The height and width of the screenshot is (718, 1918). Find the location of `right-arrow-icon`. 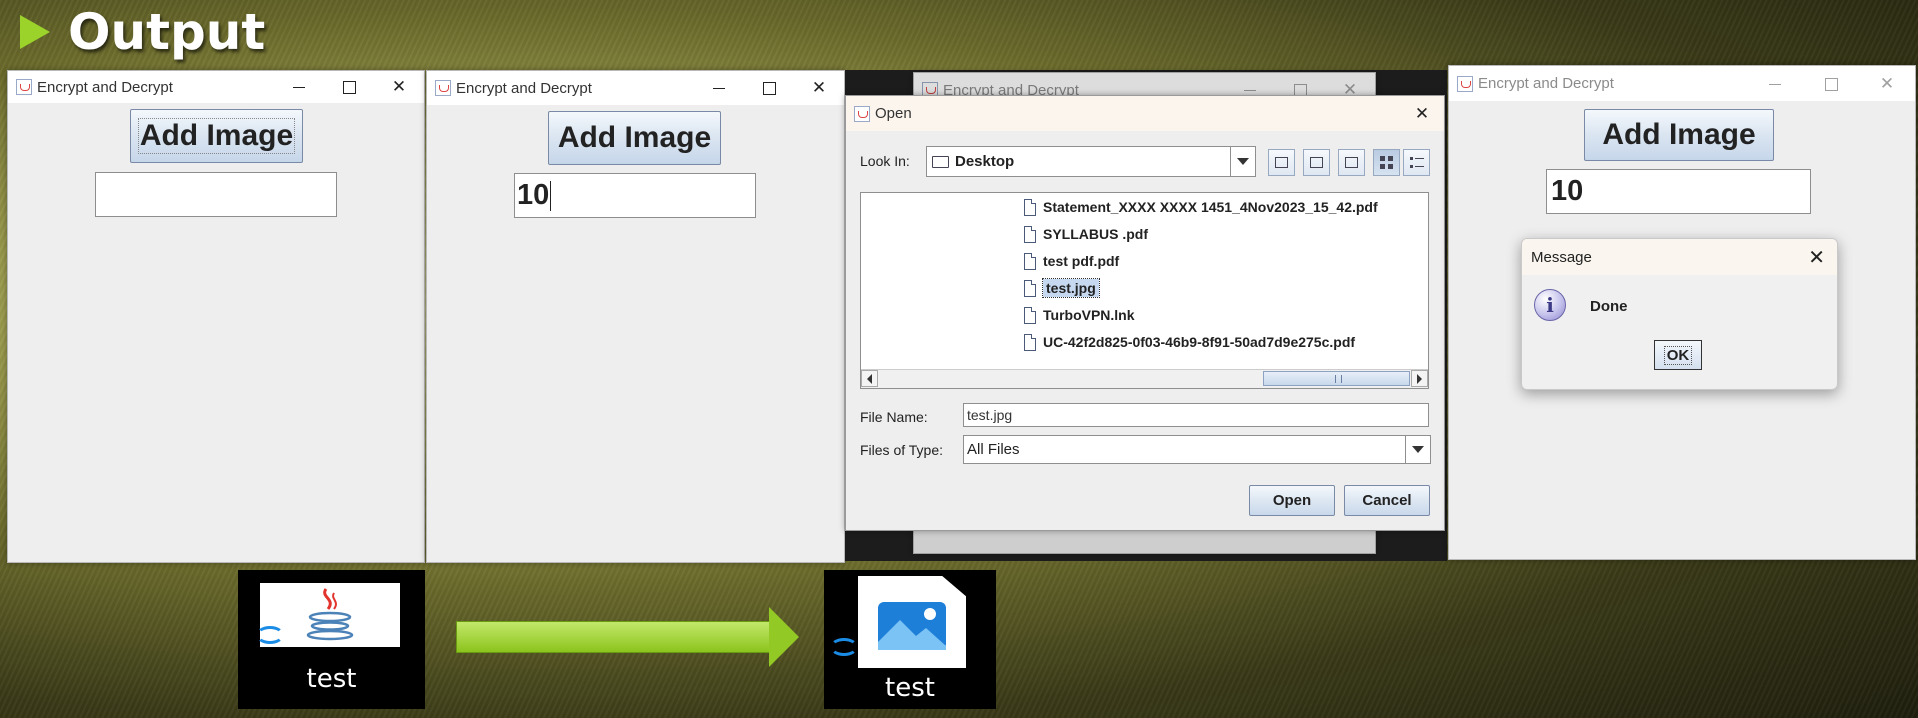

right-arrow-icon is located at coordinates (784, 637).